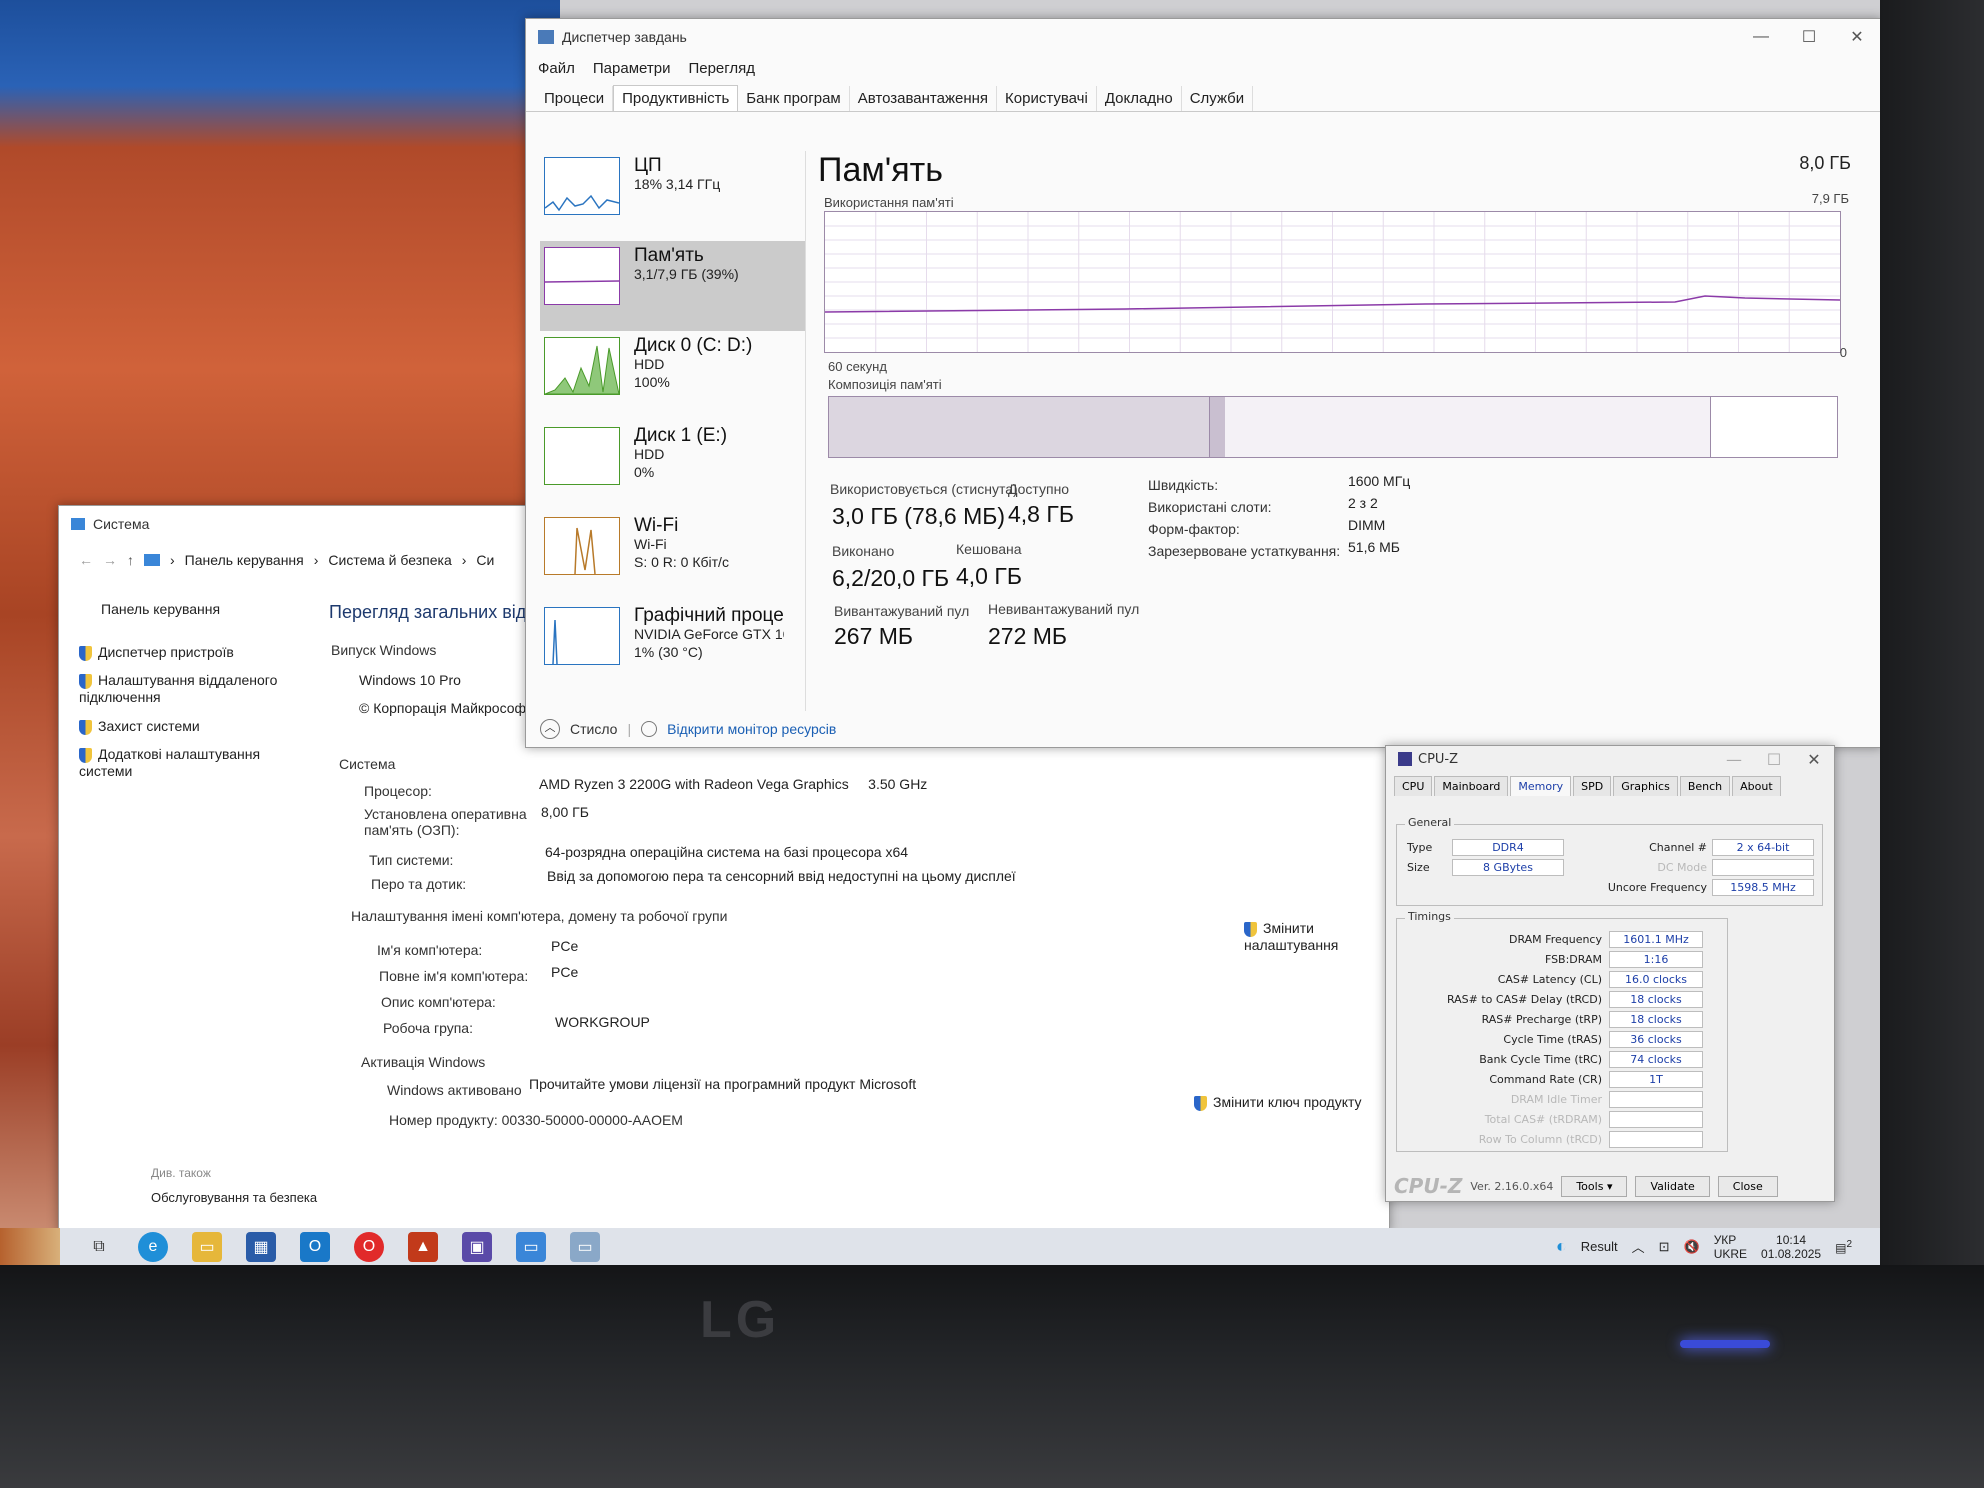 The height and width of the screenshot is (1488, 1984). What do you see at coordinates (411, 860) in the screenshot?
I see `system-type-label: Тип системи:` at bounding box center [411, 860].